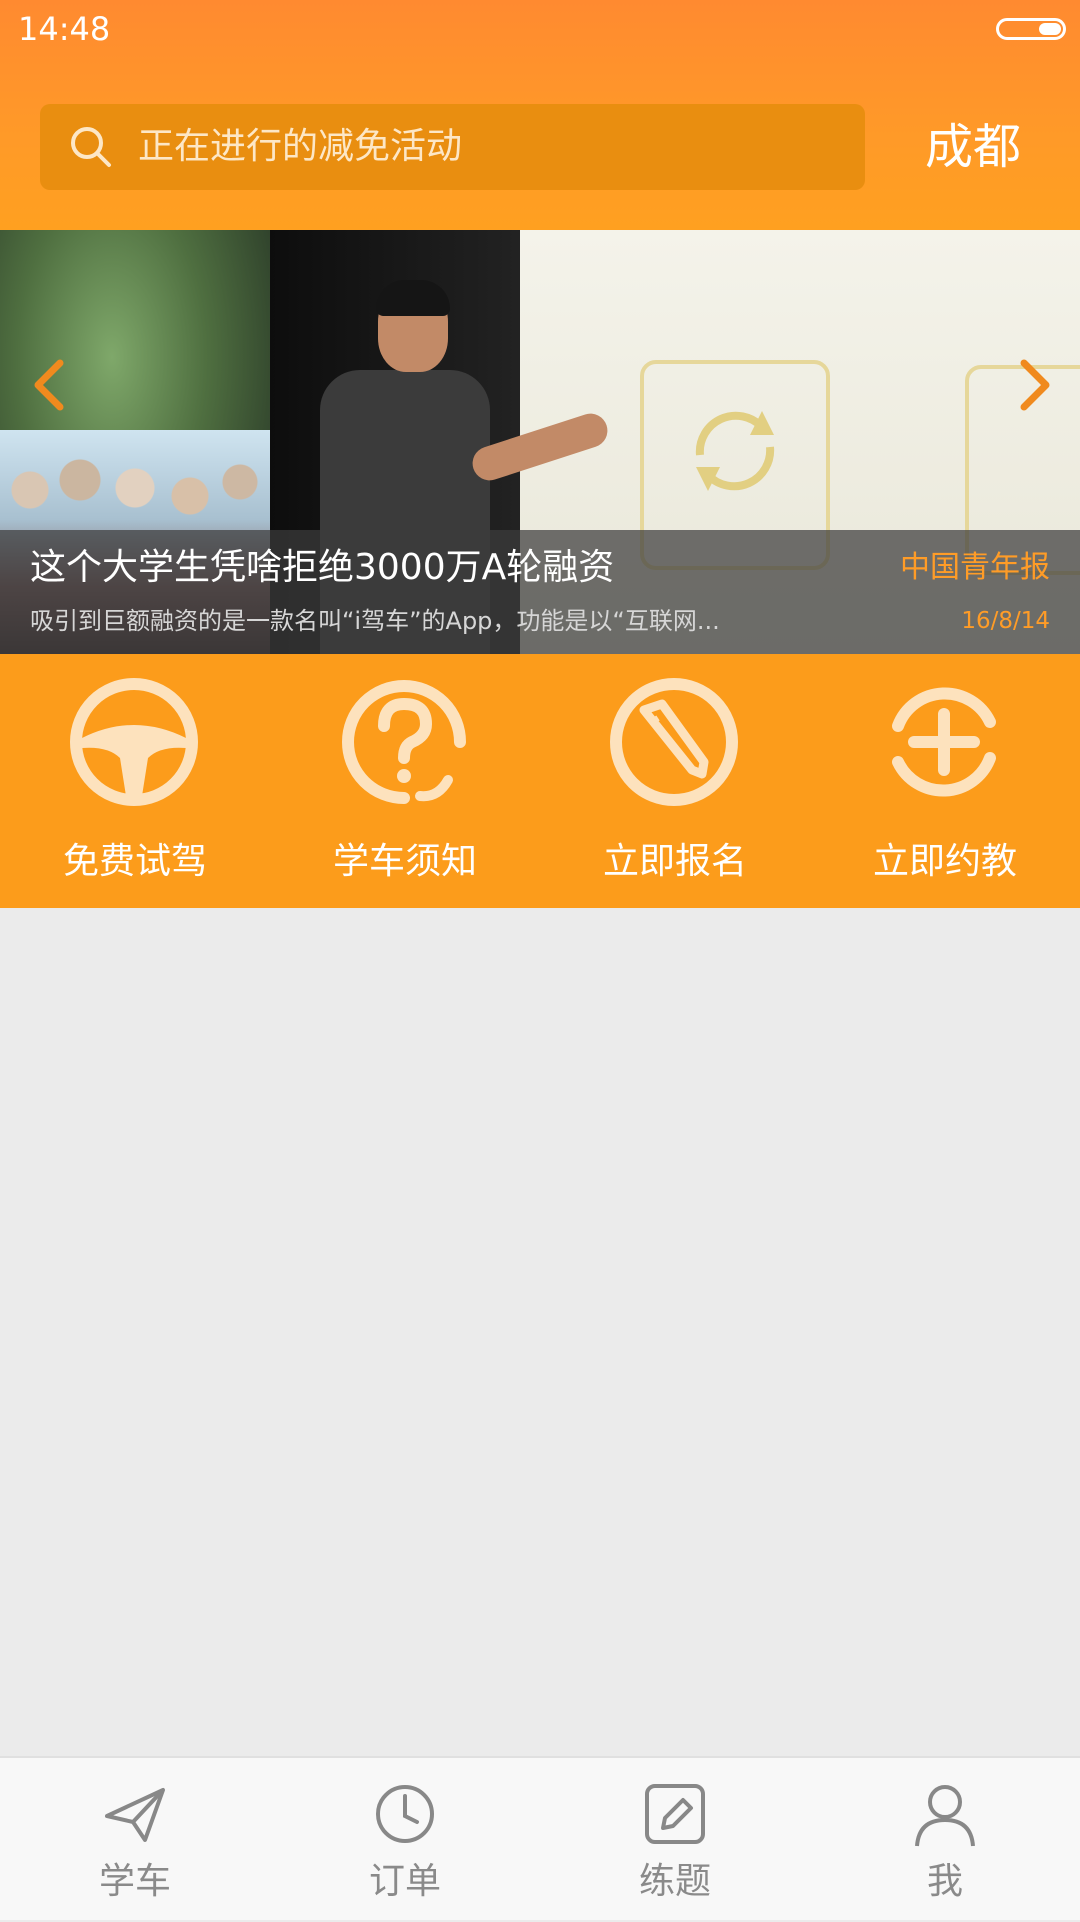 The image size is (1080, 1922). I want to click on clock-icon, so click(405, 1814).